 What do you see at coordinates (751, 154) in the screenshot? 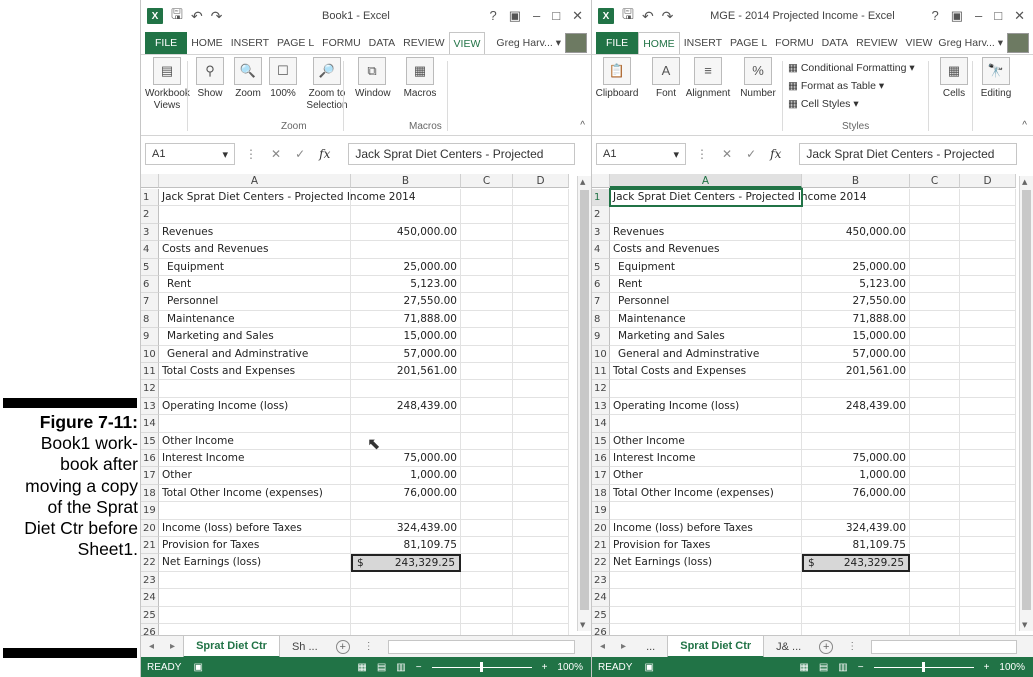
I see `enter-icon: ✓` at bounding box center [751, 154].